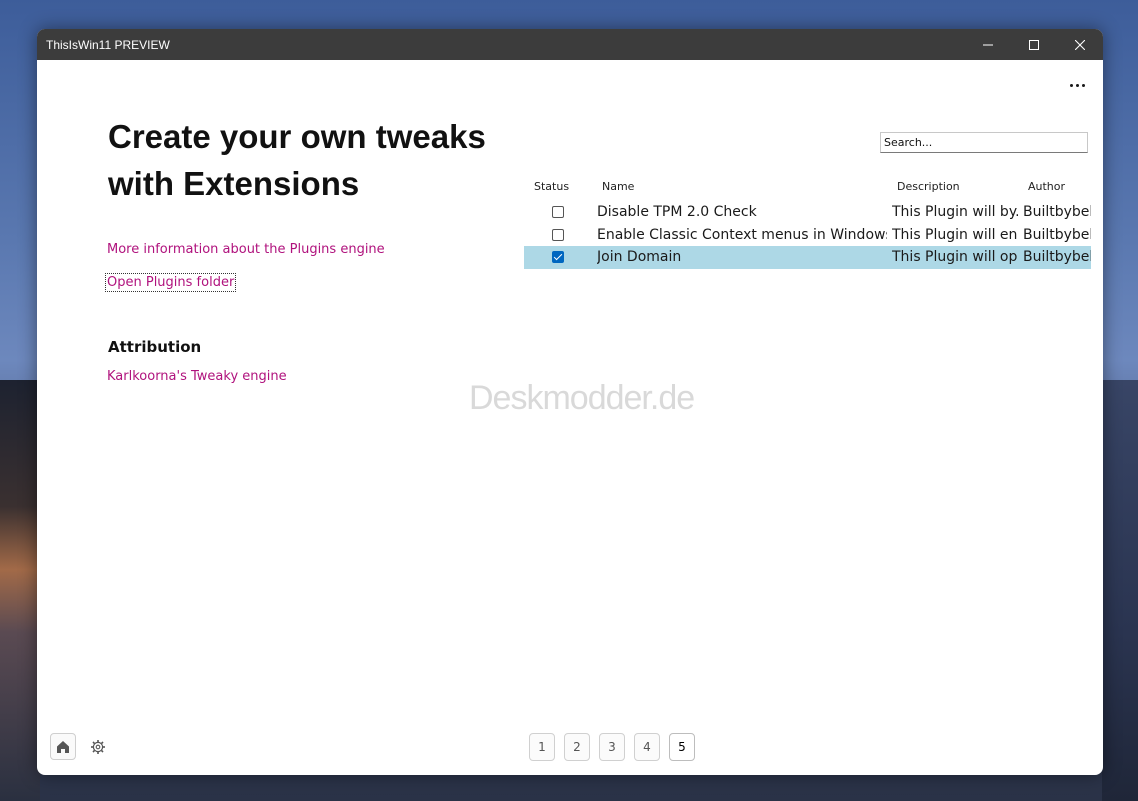 Image resolution: width=1138 pixels, height=801 pixels. What do you see at coordinates (639, 257) in the screenshot?
I see `plugin-name: Join Domain` at bounding box center [639, 257].